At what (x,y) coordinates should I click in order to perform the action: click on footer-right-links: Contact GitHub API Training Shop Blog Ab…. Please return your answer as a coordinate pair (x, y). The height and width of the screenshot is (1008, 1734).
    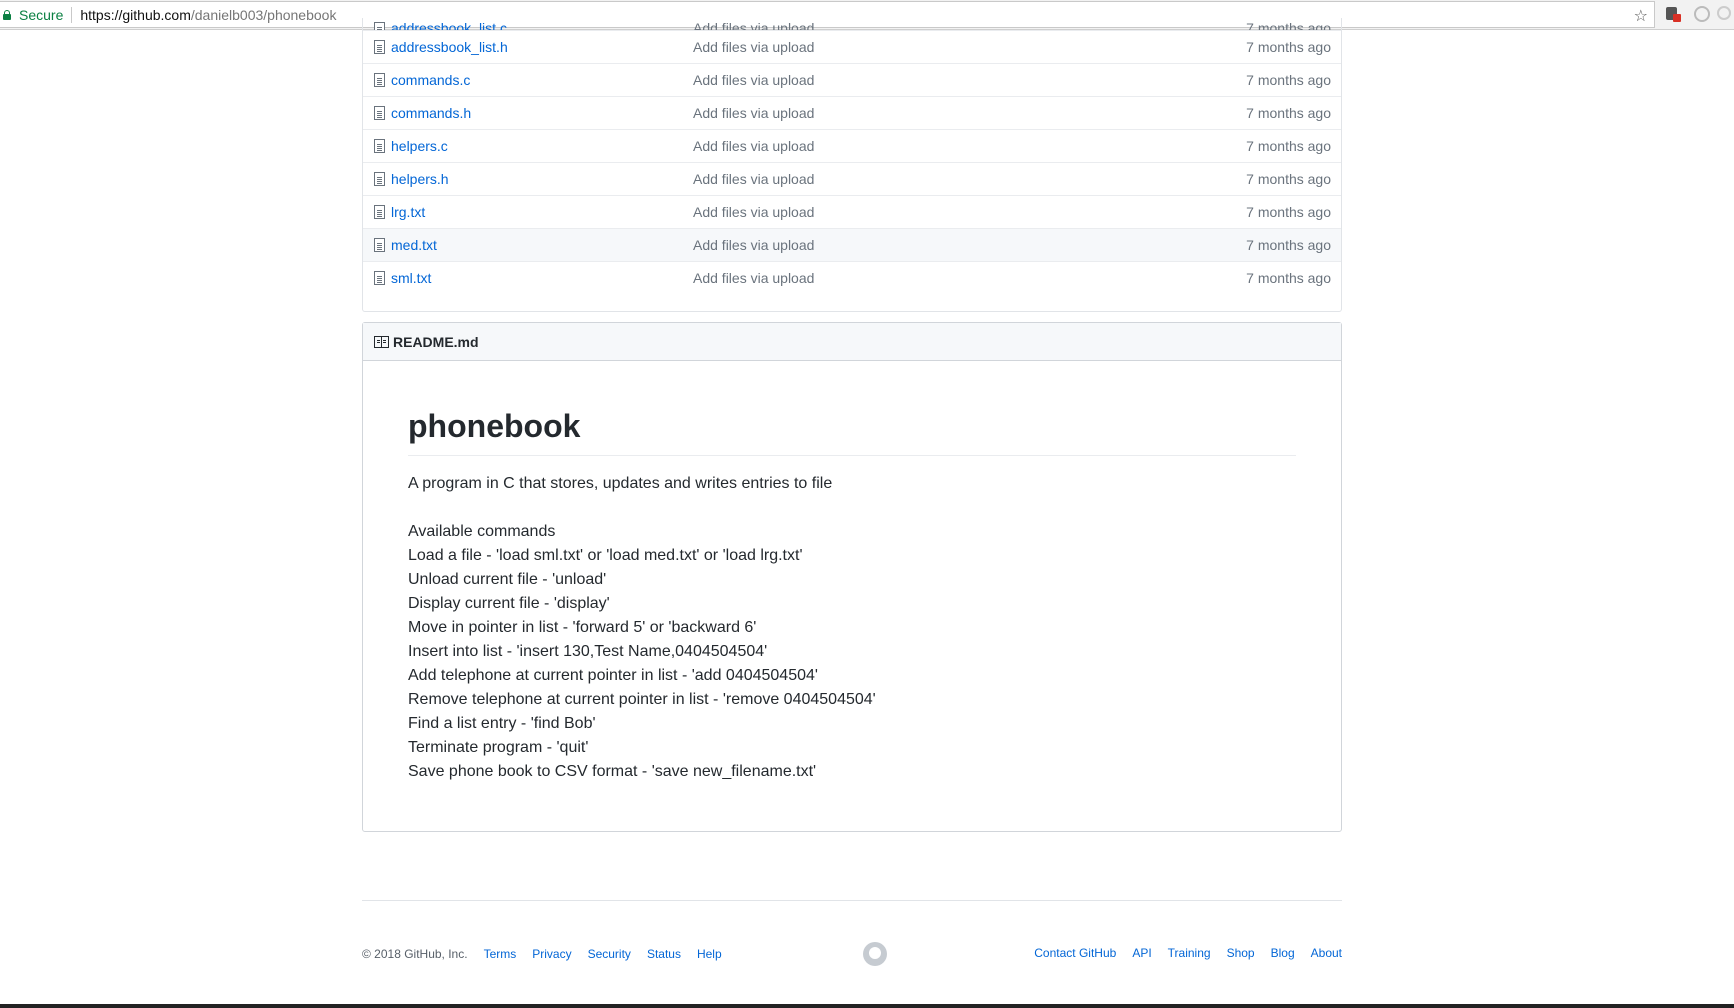
    Looking at the image, I should click on (1180, 953).